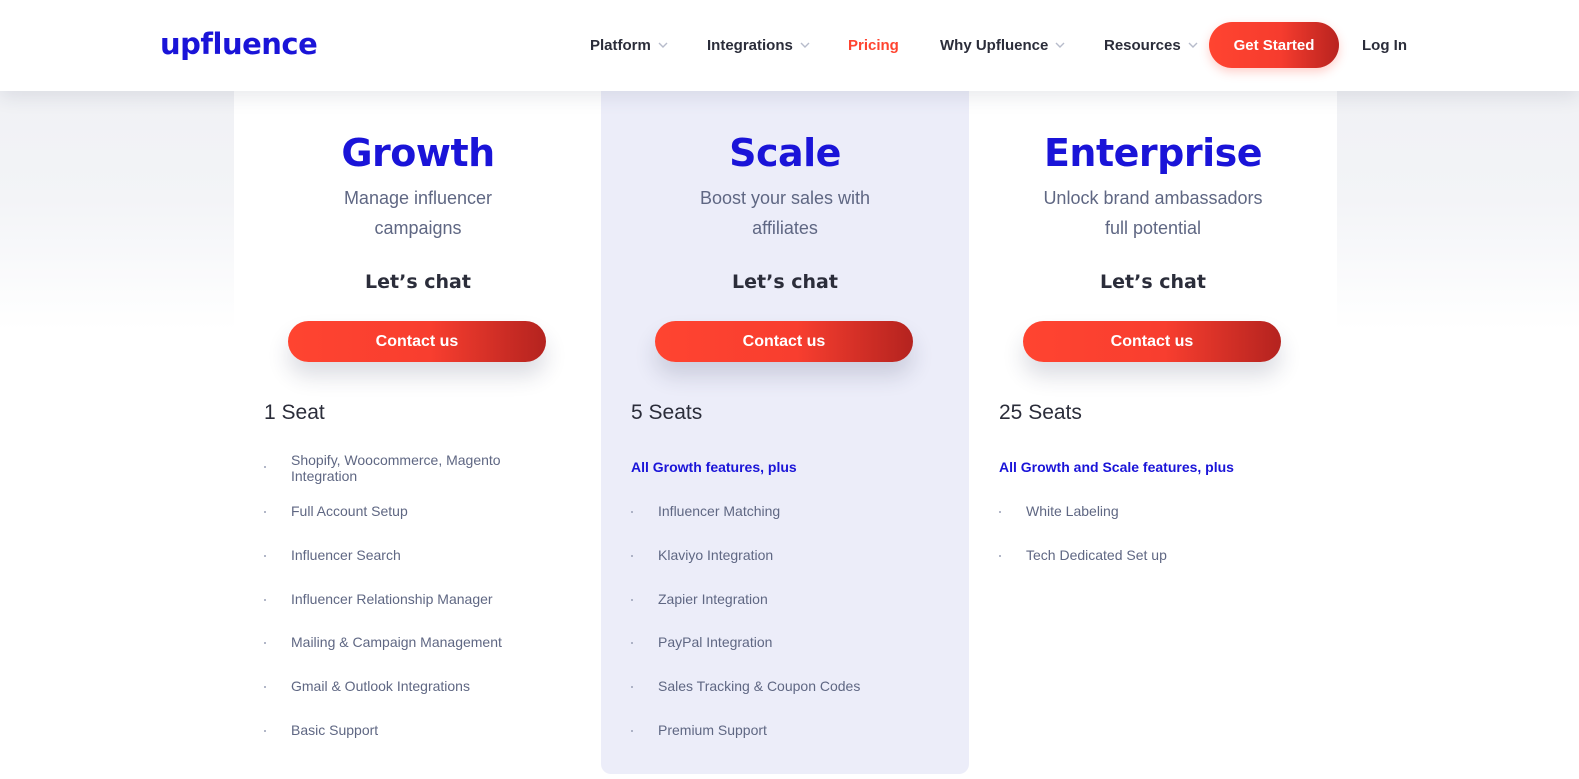 The height and width of the screenshot is (779, 1579). What do you see at coordinates (349, 511) in the screenshot?
I see `feature-text: Full Account Setup` at bounding box center [349, 511].